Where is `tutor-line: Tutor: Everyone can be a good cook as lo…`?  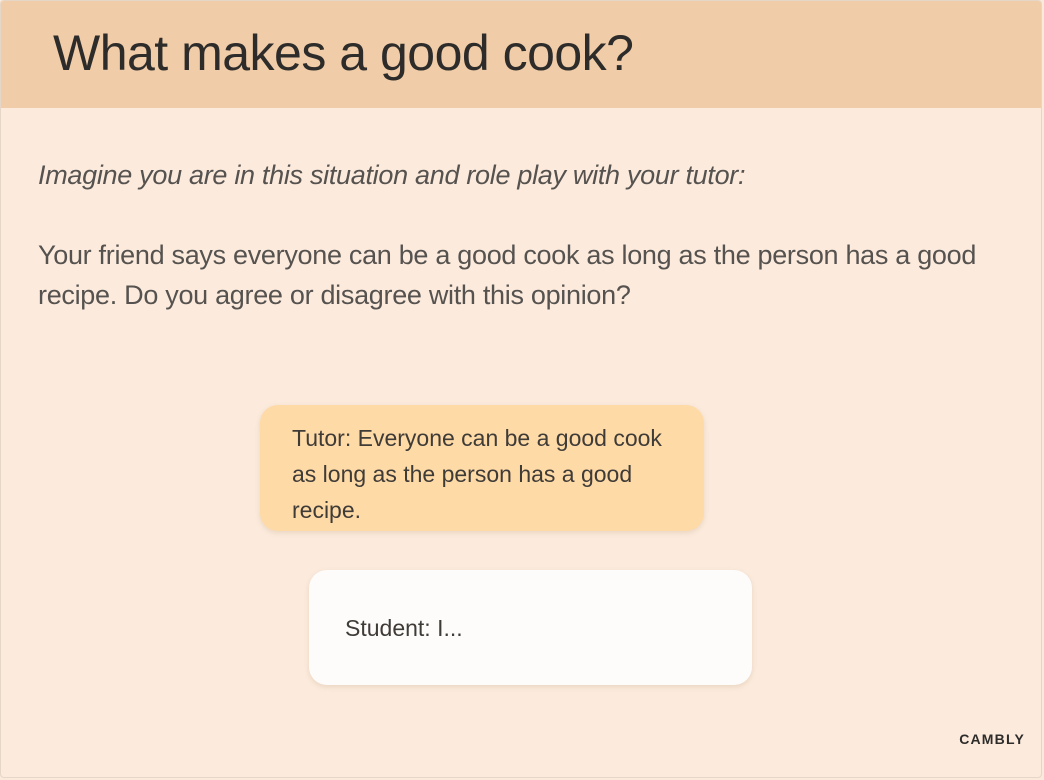
tutor-line: Tutor: Everyone can be a good cook as lo… is located at coordinates (477, 474).